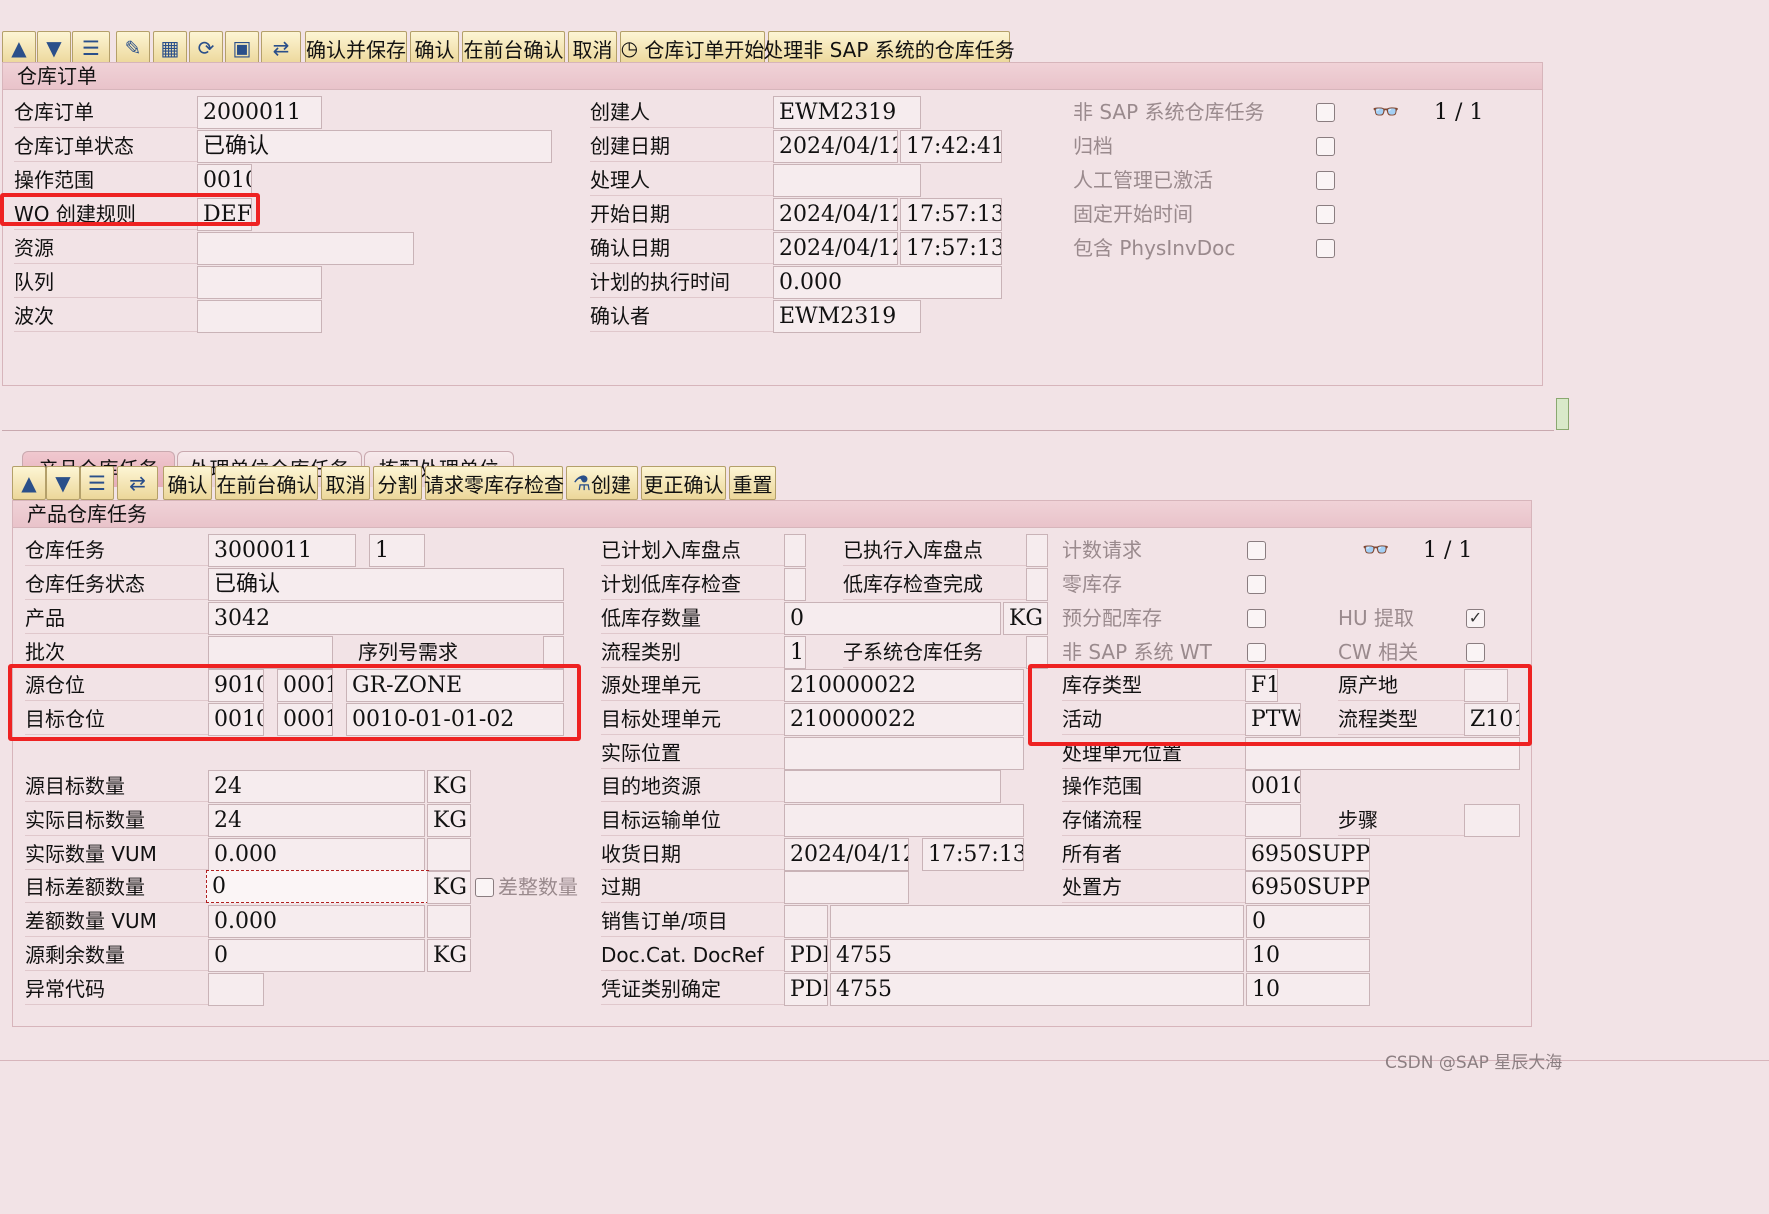 The height and width of the screenshot is (1214, 1769). What do you see at coordinates (846, 854) in the screenshot?
I see `field-gr-date: 2024/04/12` at bounding box center [846, 854].